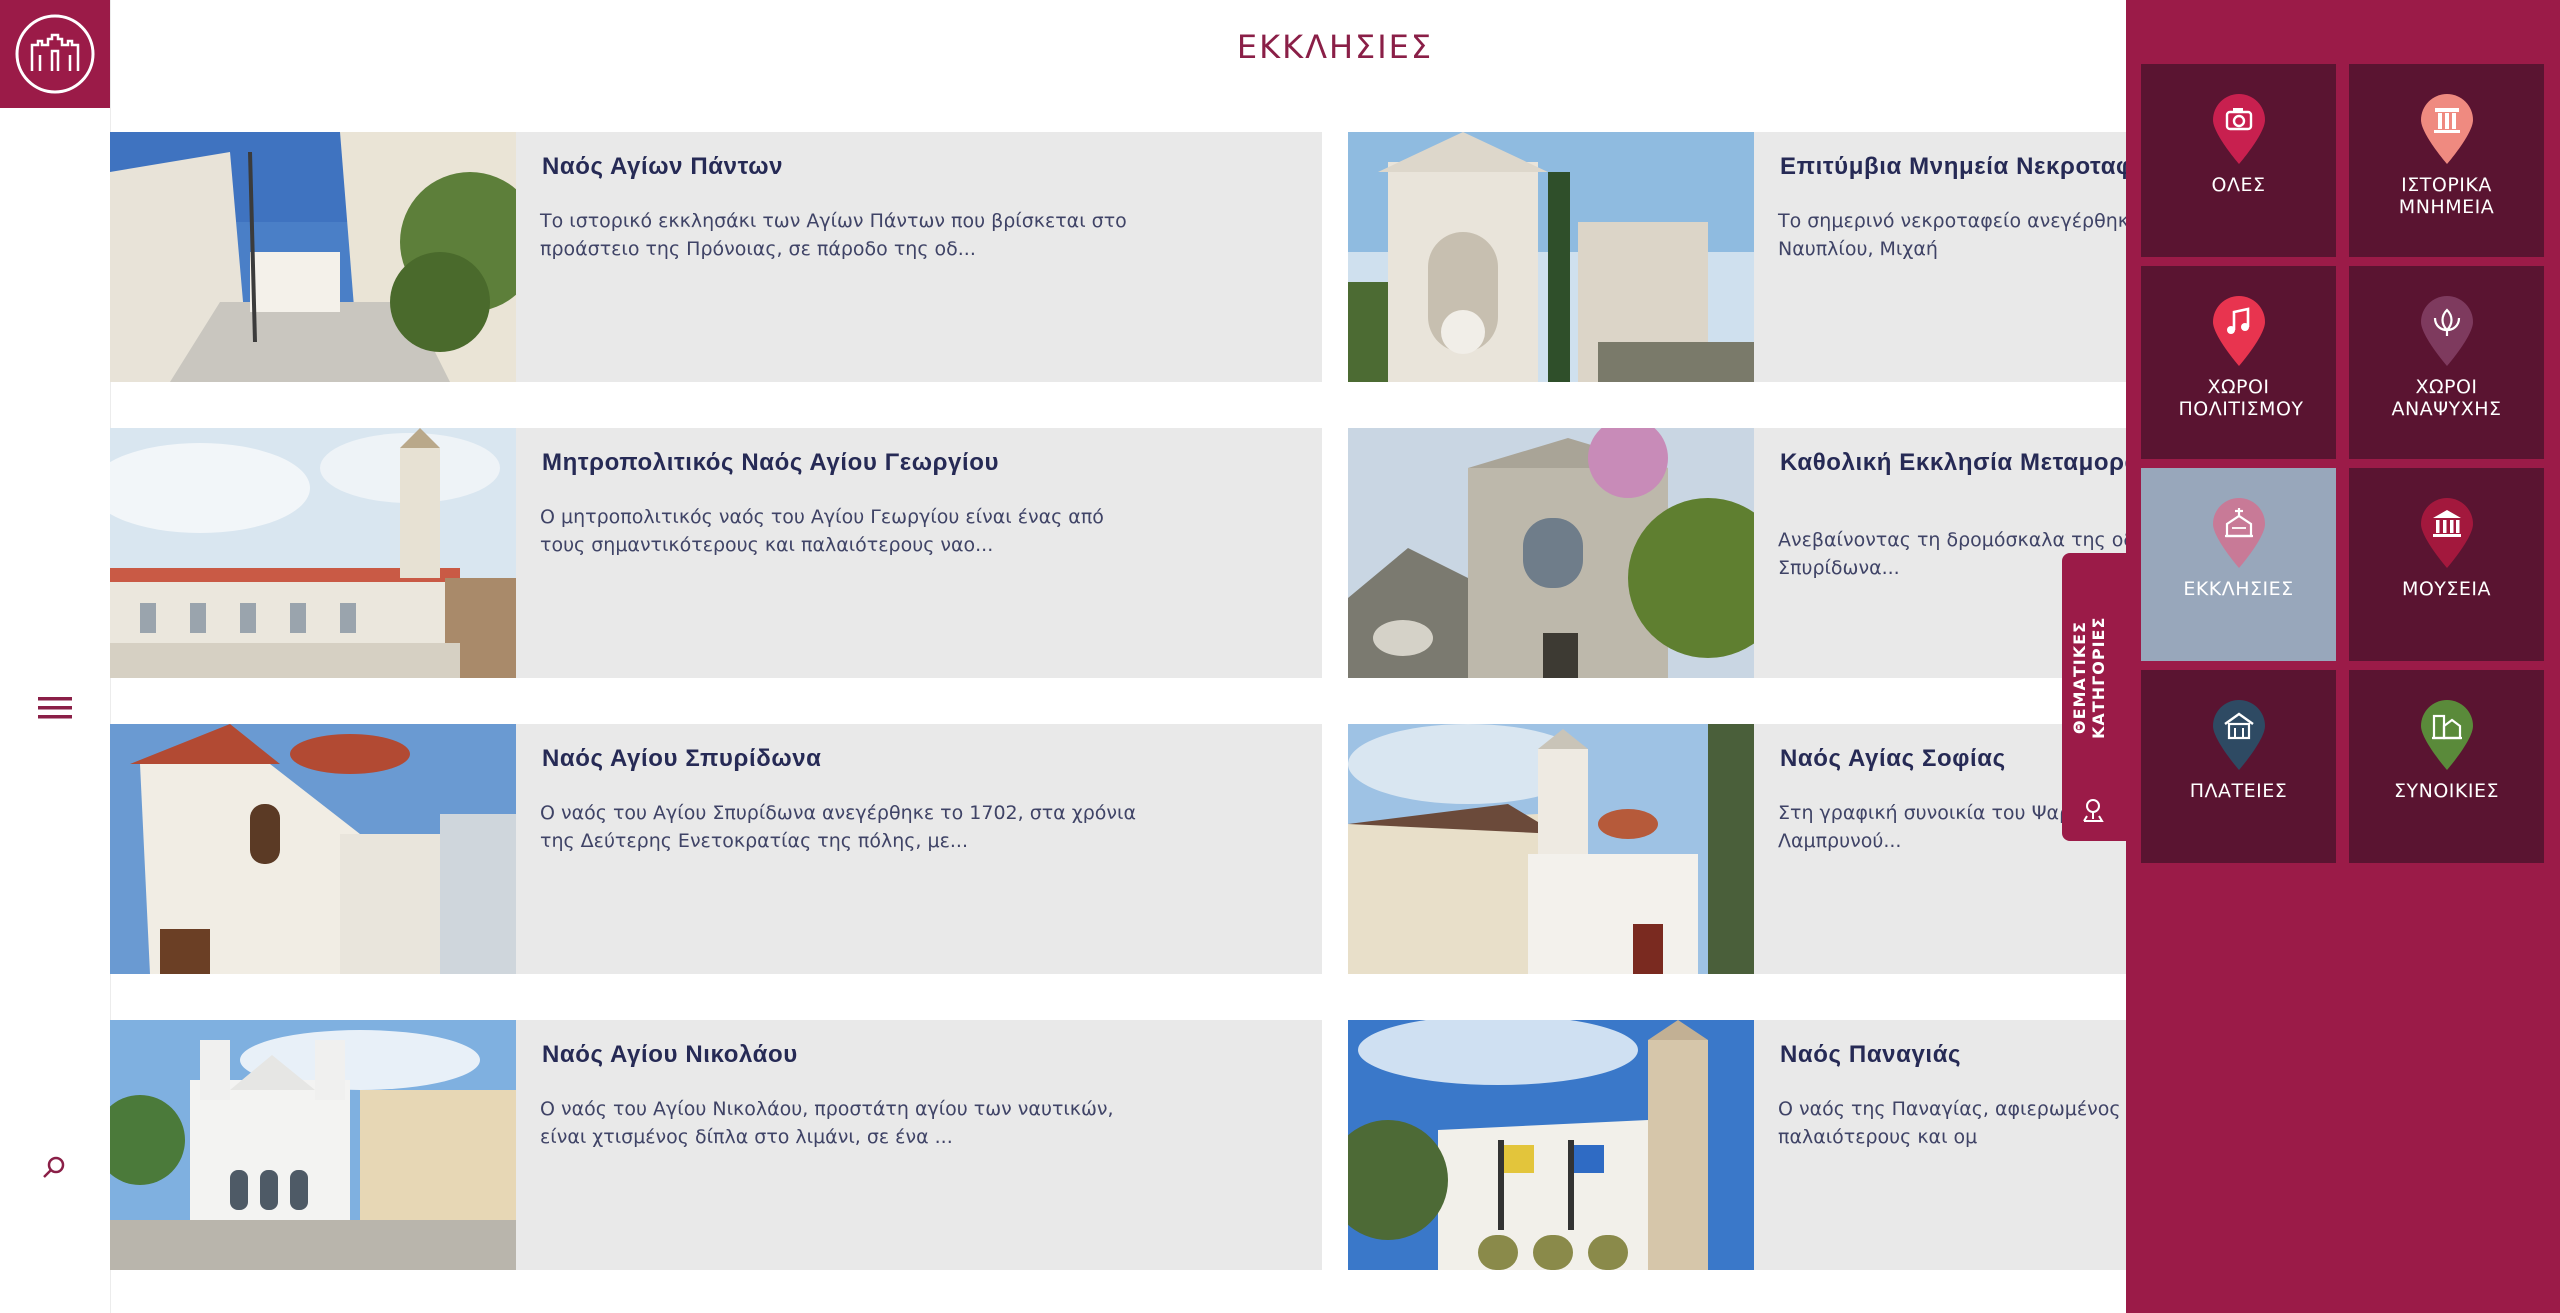 This screenshot has width=2560, height=1313. I want to click on music-note-icon, so click(2239, 331).